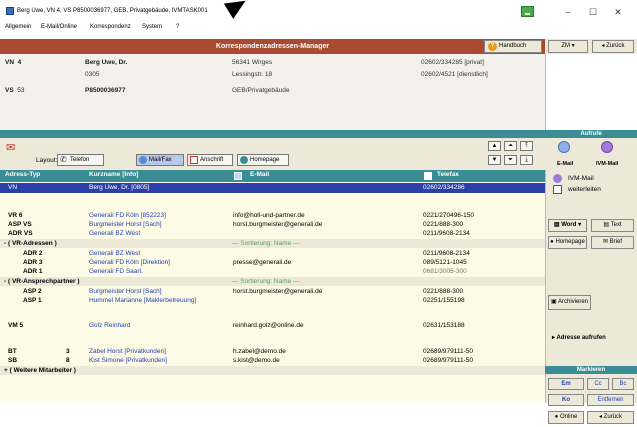 The width and height of the screenshot is (637, 427). What do you see at coordinates (20, 224) in the screenshot?
I see `table-row-type: ASP VS` at bounding box center [20, 224].